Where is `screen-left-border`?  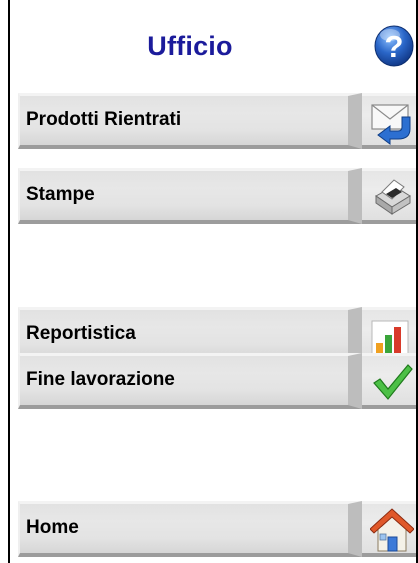
screen-left-border is located at coordinates (9, 281).